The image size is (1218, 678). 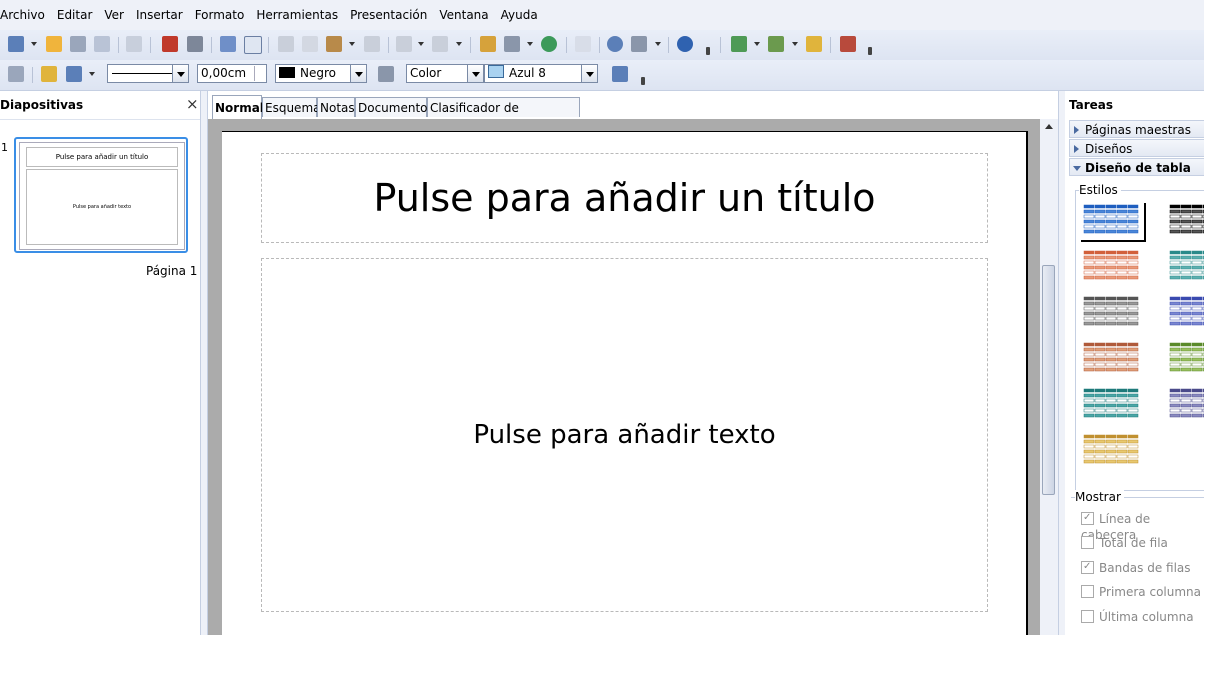 I want to click on save-icon, so click(x=78, y=44).